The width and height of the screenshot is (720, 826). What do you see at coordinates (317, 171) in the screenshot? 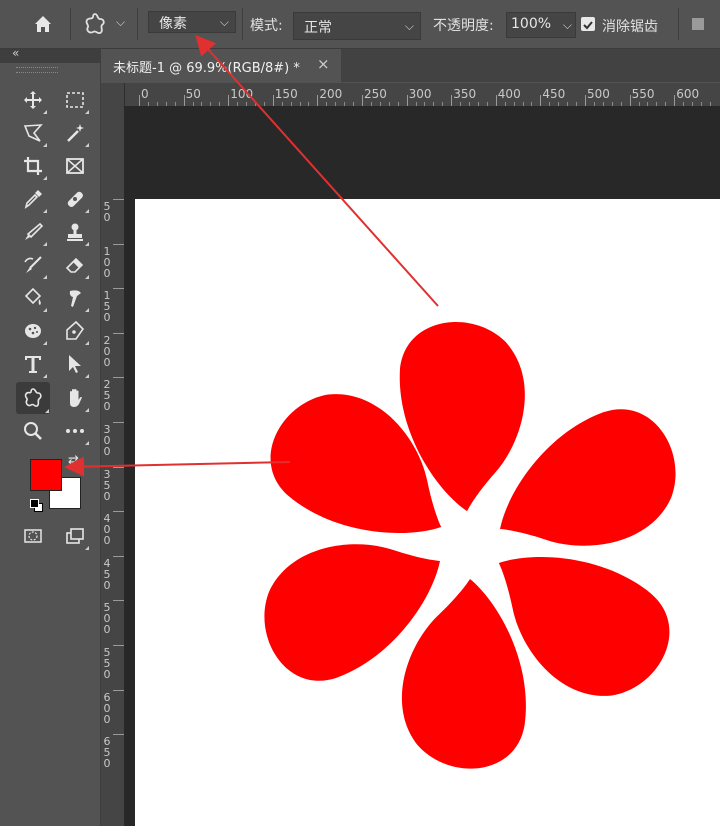
I see `annotation-arrow-to-mode` at bounding box center [317, 171].